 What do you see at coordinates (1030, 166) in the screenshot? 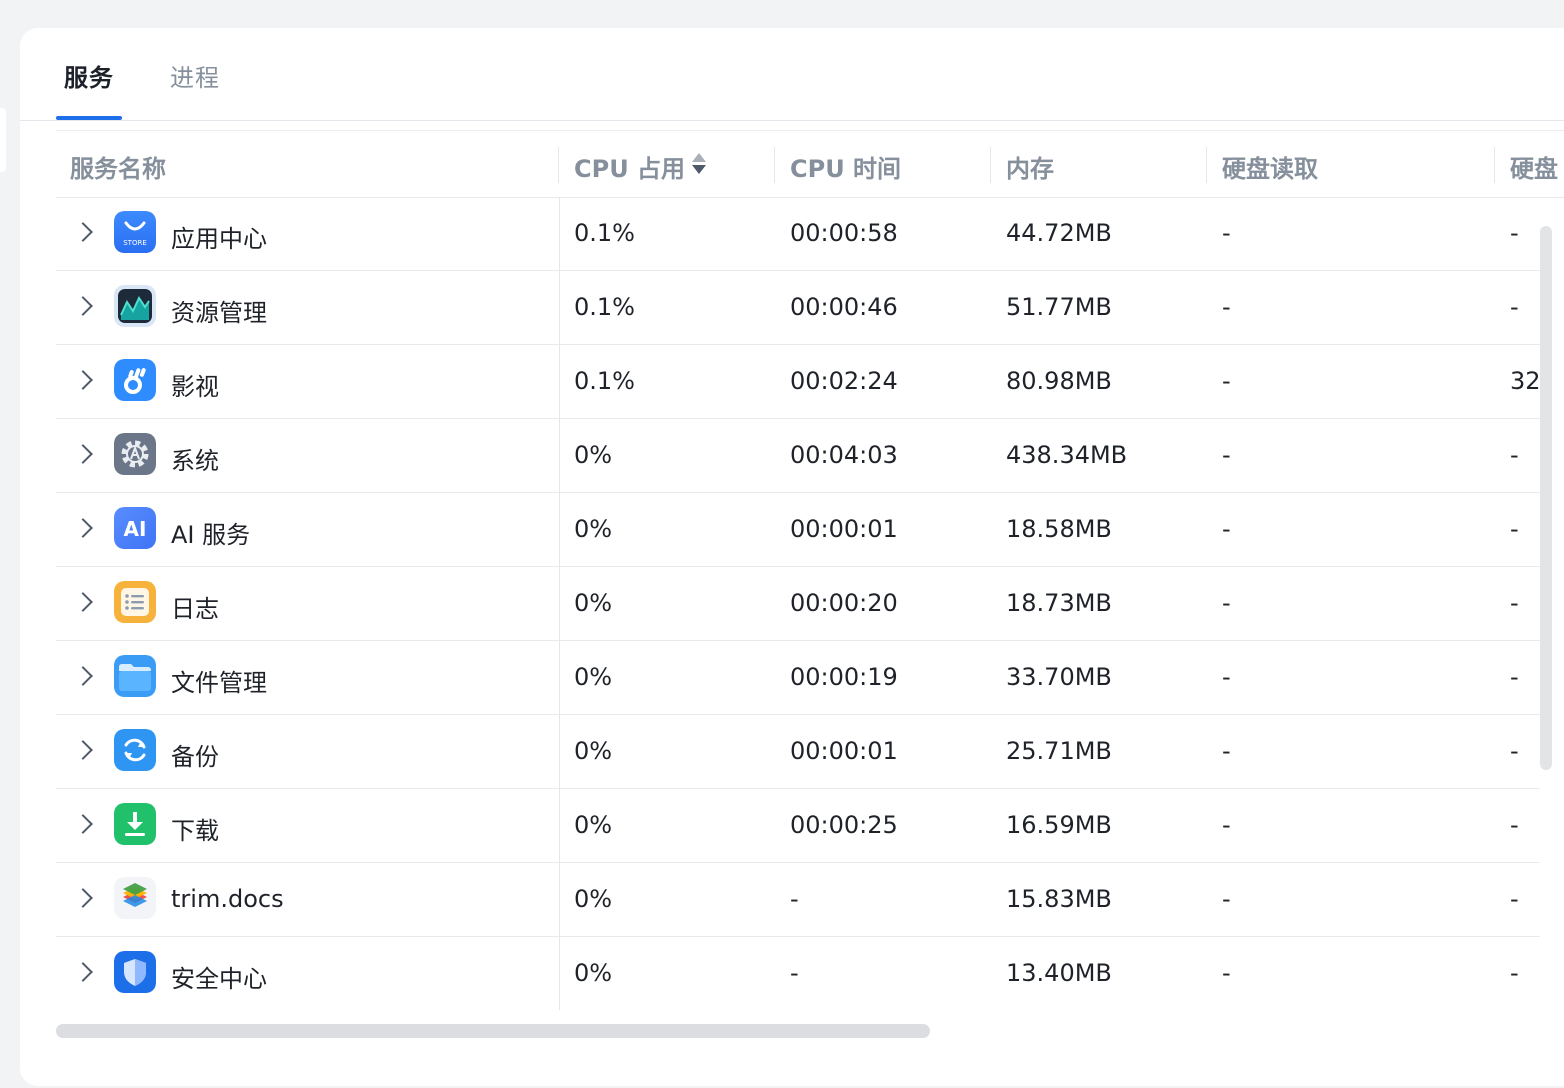
I see `column-header-memory: 内存` at bounding box center [1030, 166].